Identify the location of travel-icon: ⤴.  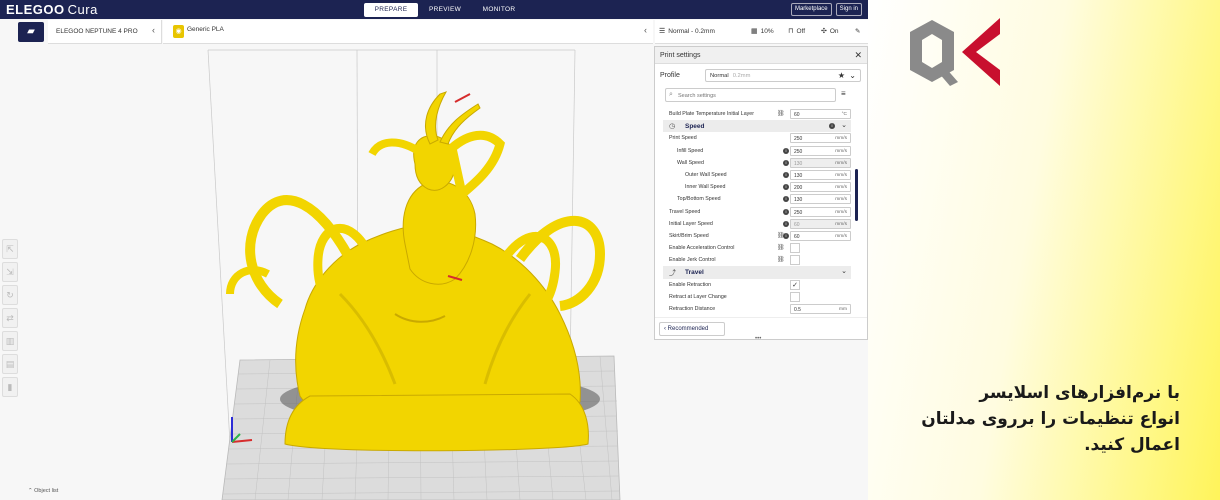
(672, 274).